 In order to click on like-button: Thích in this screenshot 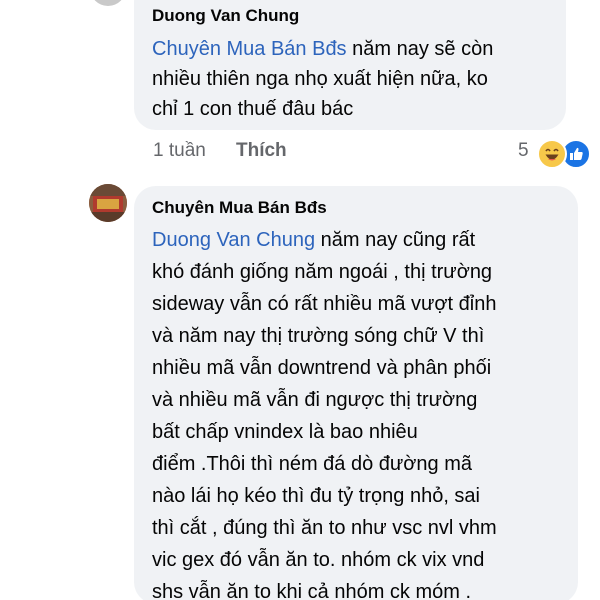, I will do `click(261, 151)`.